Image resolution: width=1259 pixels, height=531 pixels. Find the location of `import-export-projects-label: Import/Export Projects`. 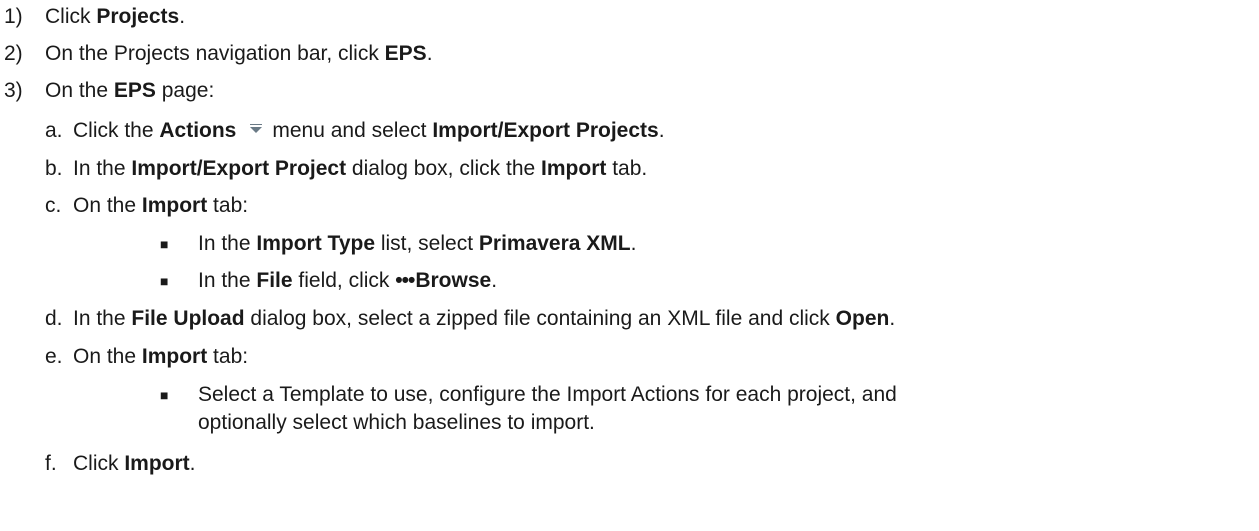

import-export-projects-label: Import/Export Projects is located at coordinates (545, 130).